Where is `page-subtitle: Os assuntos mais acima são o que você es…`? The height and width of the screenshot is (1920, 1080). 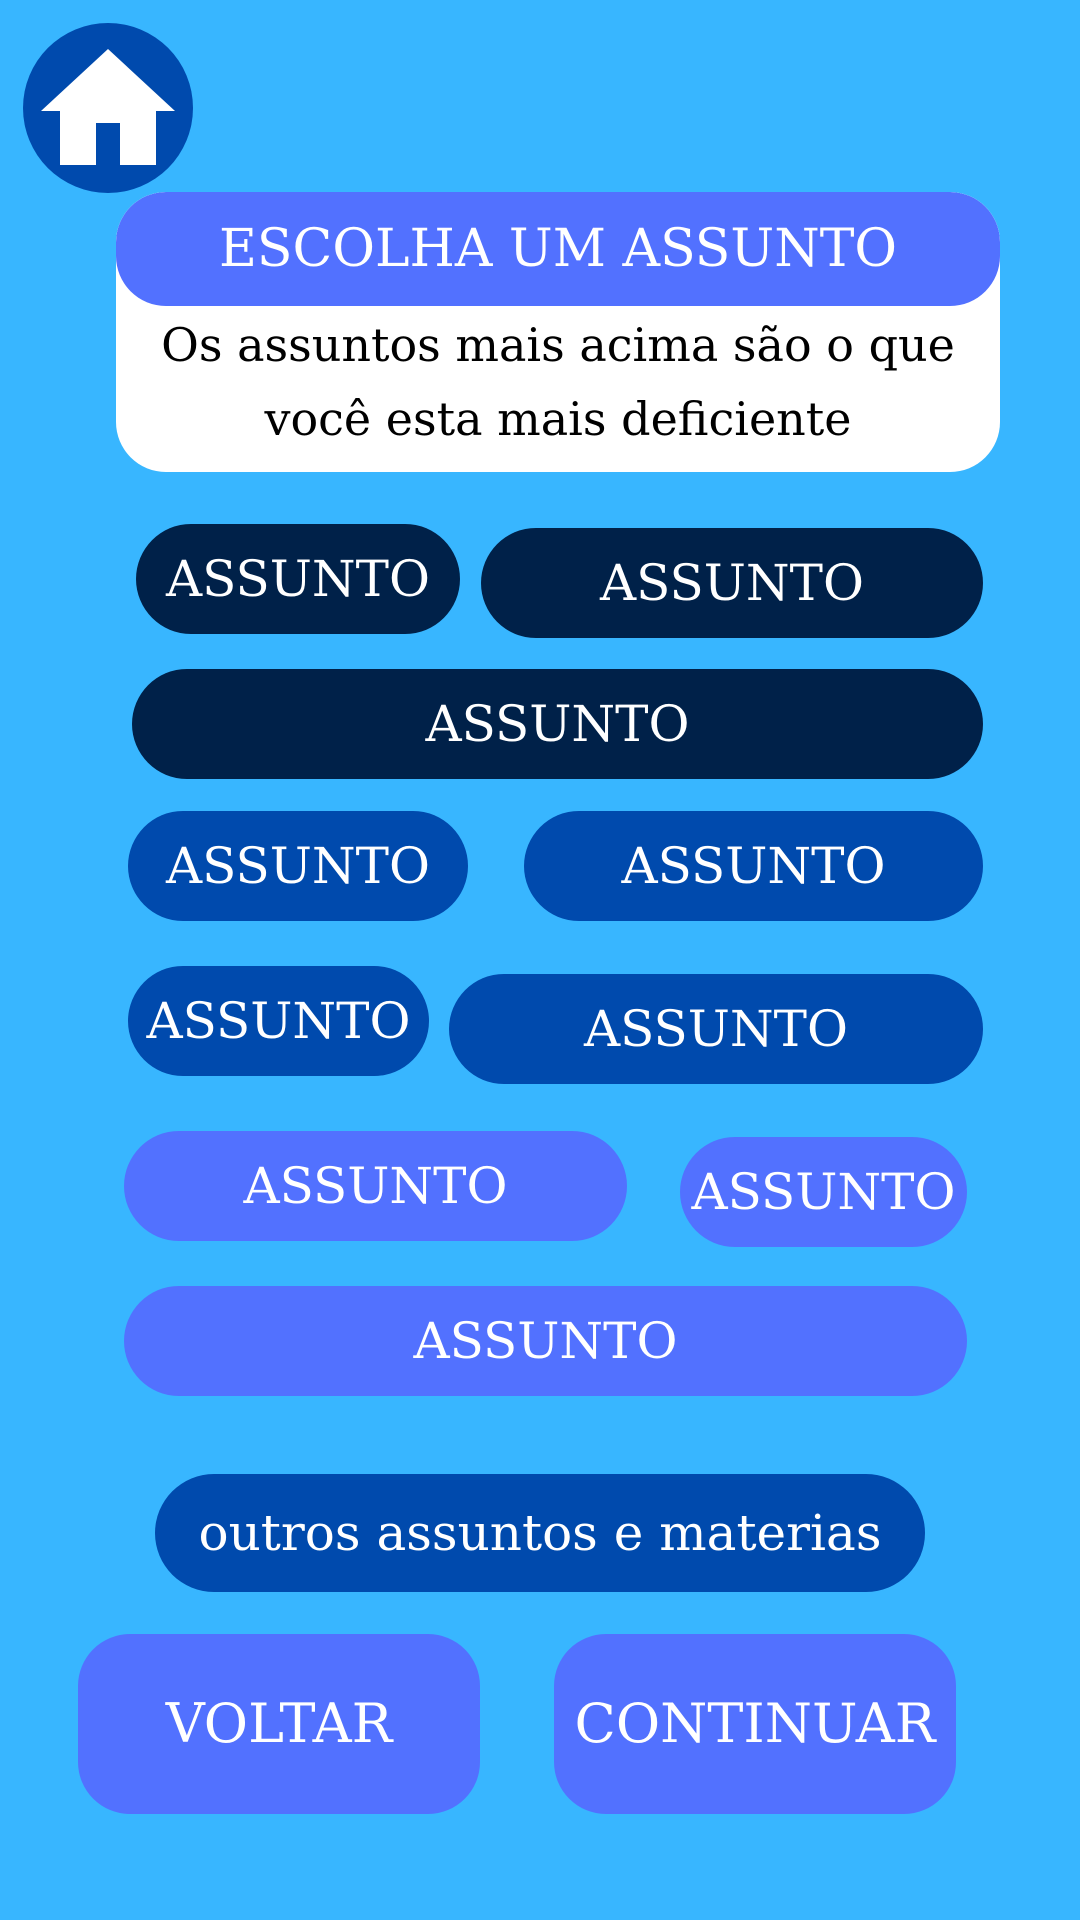 page-subtitle: Os assuntos mais acima são o que você es… is located at coordinates (558, 382).